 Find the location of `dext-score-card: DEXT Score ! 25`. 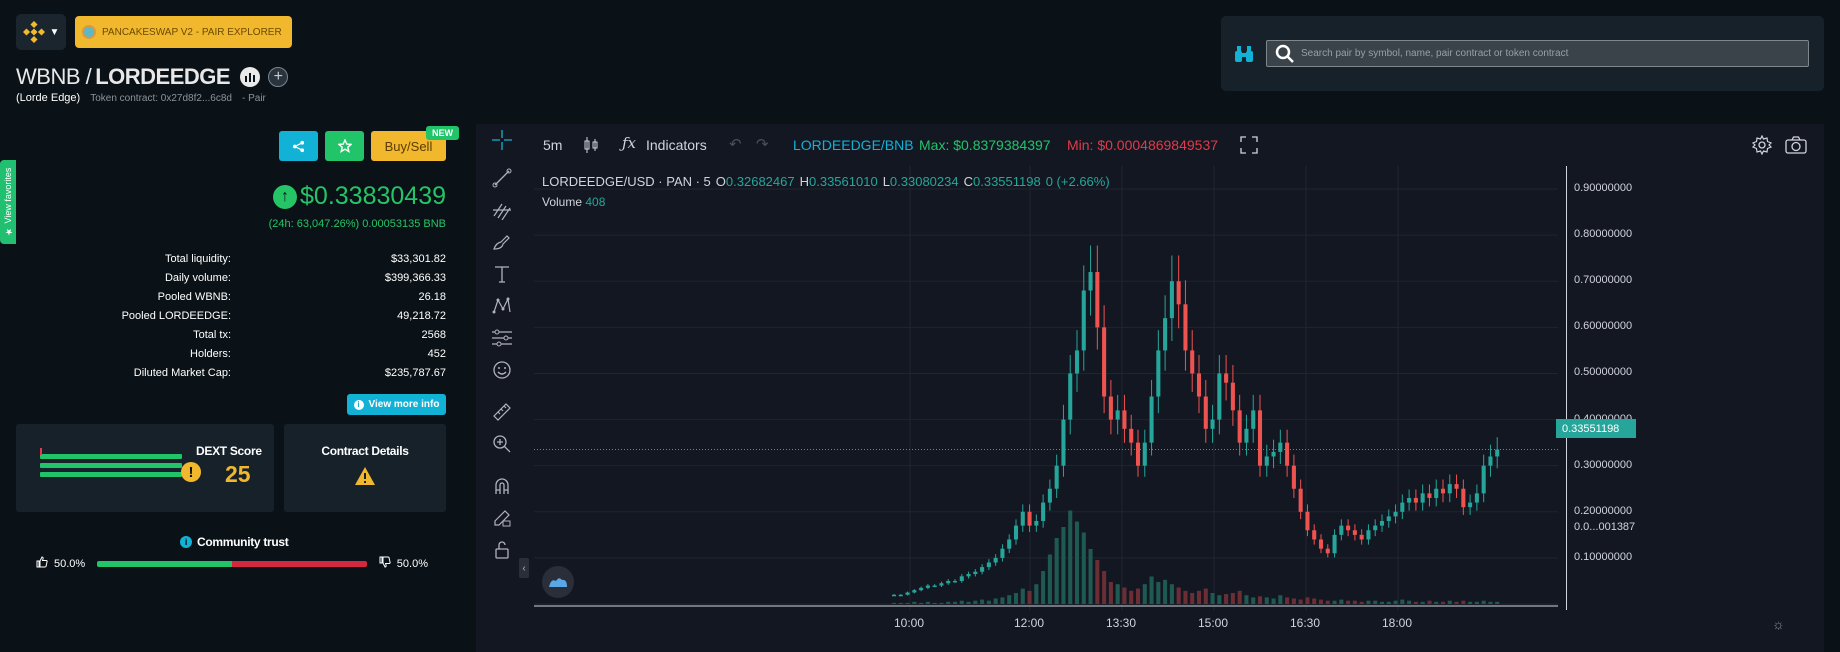

dext-score-card: DEXT Score ! 25 is located at coordinates (145, 468).